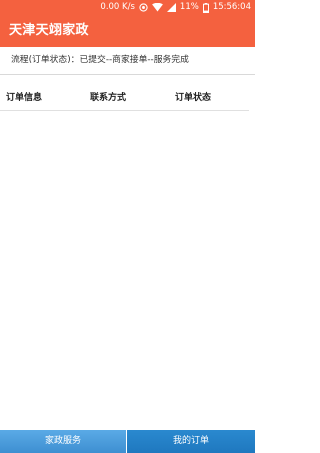 The width and height of the screenshot is (320, 453). What do you see at coordinates (49, 30) in the screenshot?
I see `page-title: 天津天翊家政` at bounding box center [49, 30].